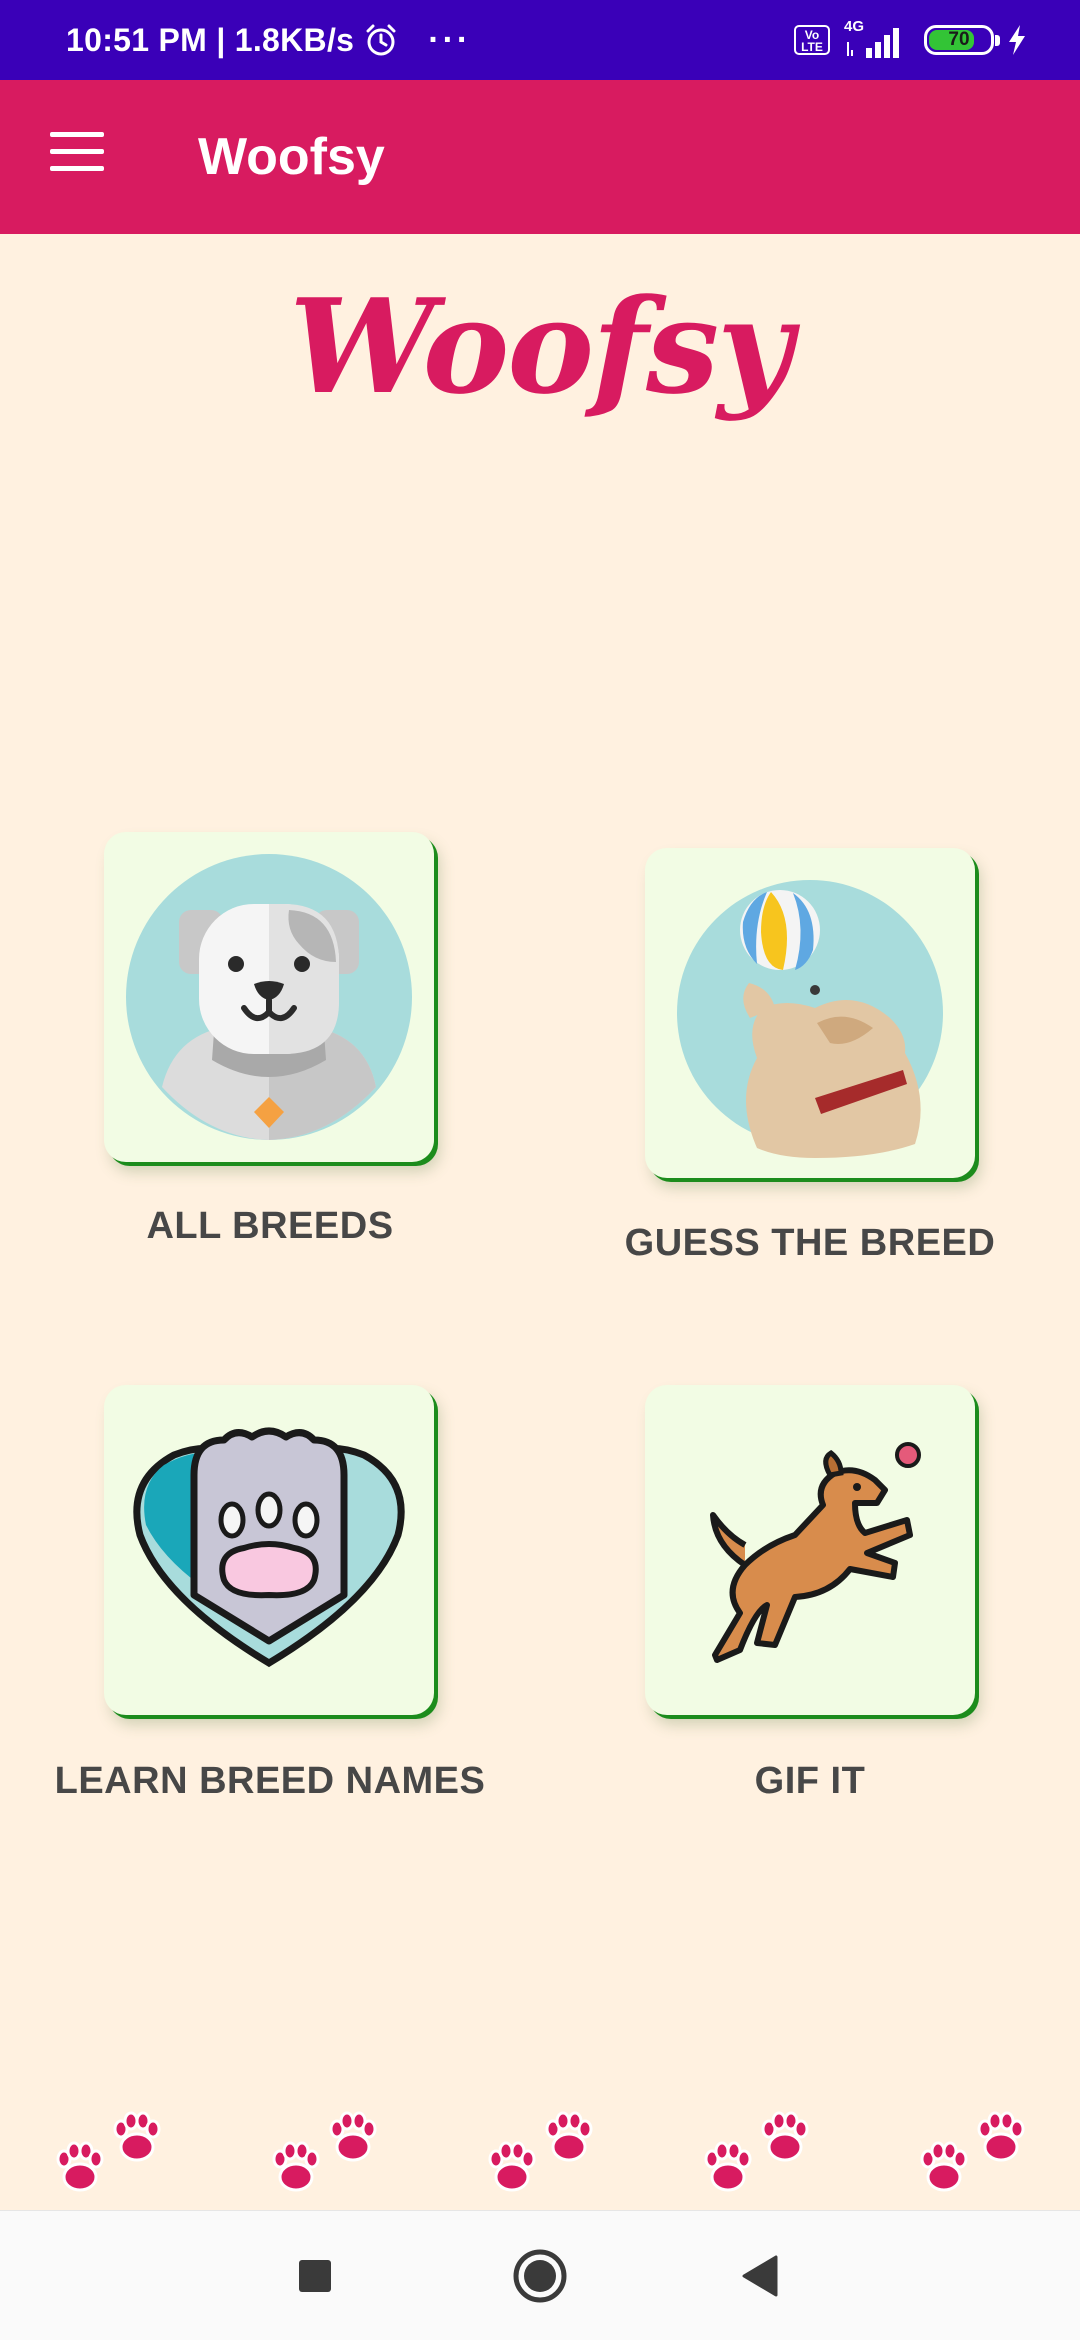 This screenshot has width=1080, height=2340. Describe the element at coordinates (810, 1781) in the screenshot. I see `gif-it-label: GIF IT` at that location.